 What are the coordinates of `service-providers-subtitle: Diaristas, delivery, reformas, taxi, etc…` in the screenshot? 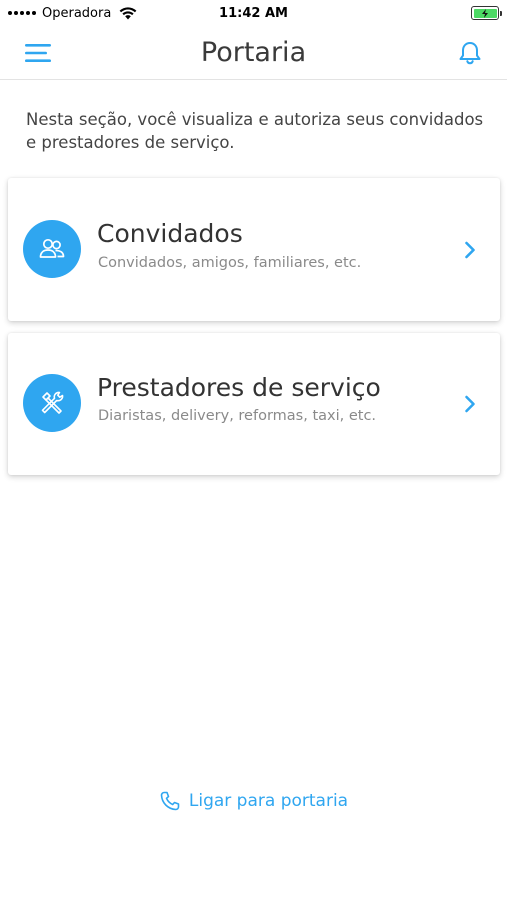 It's located at (237, 416).